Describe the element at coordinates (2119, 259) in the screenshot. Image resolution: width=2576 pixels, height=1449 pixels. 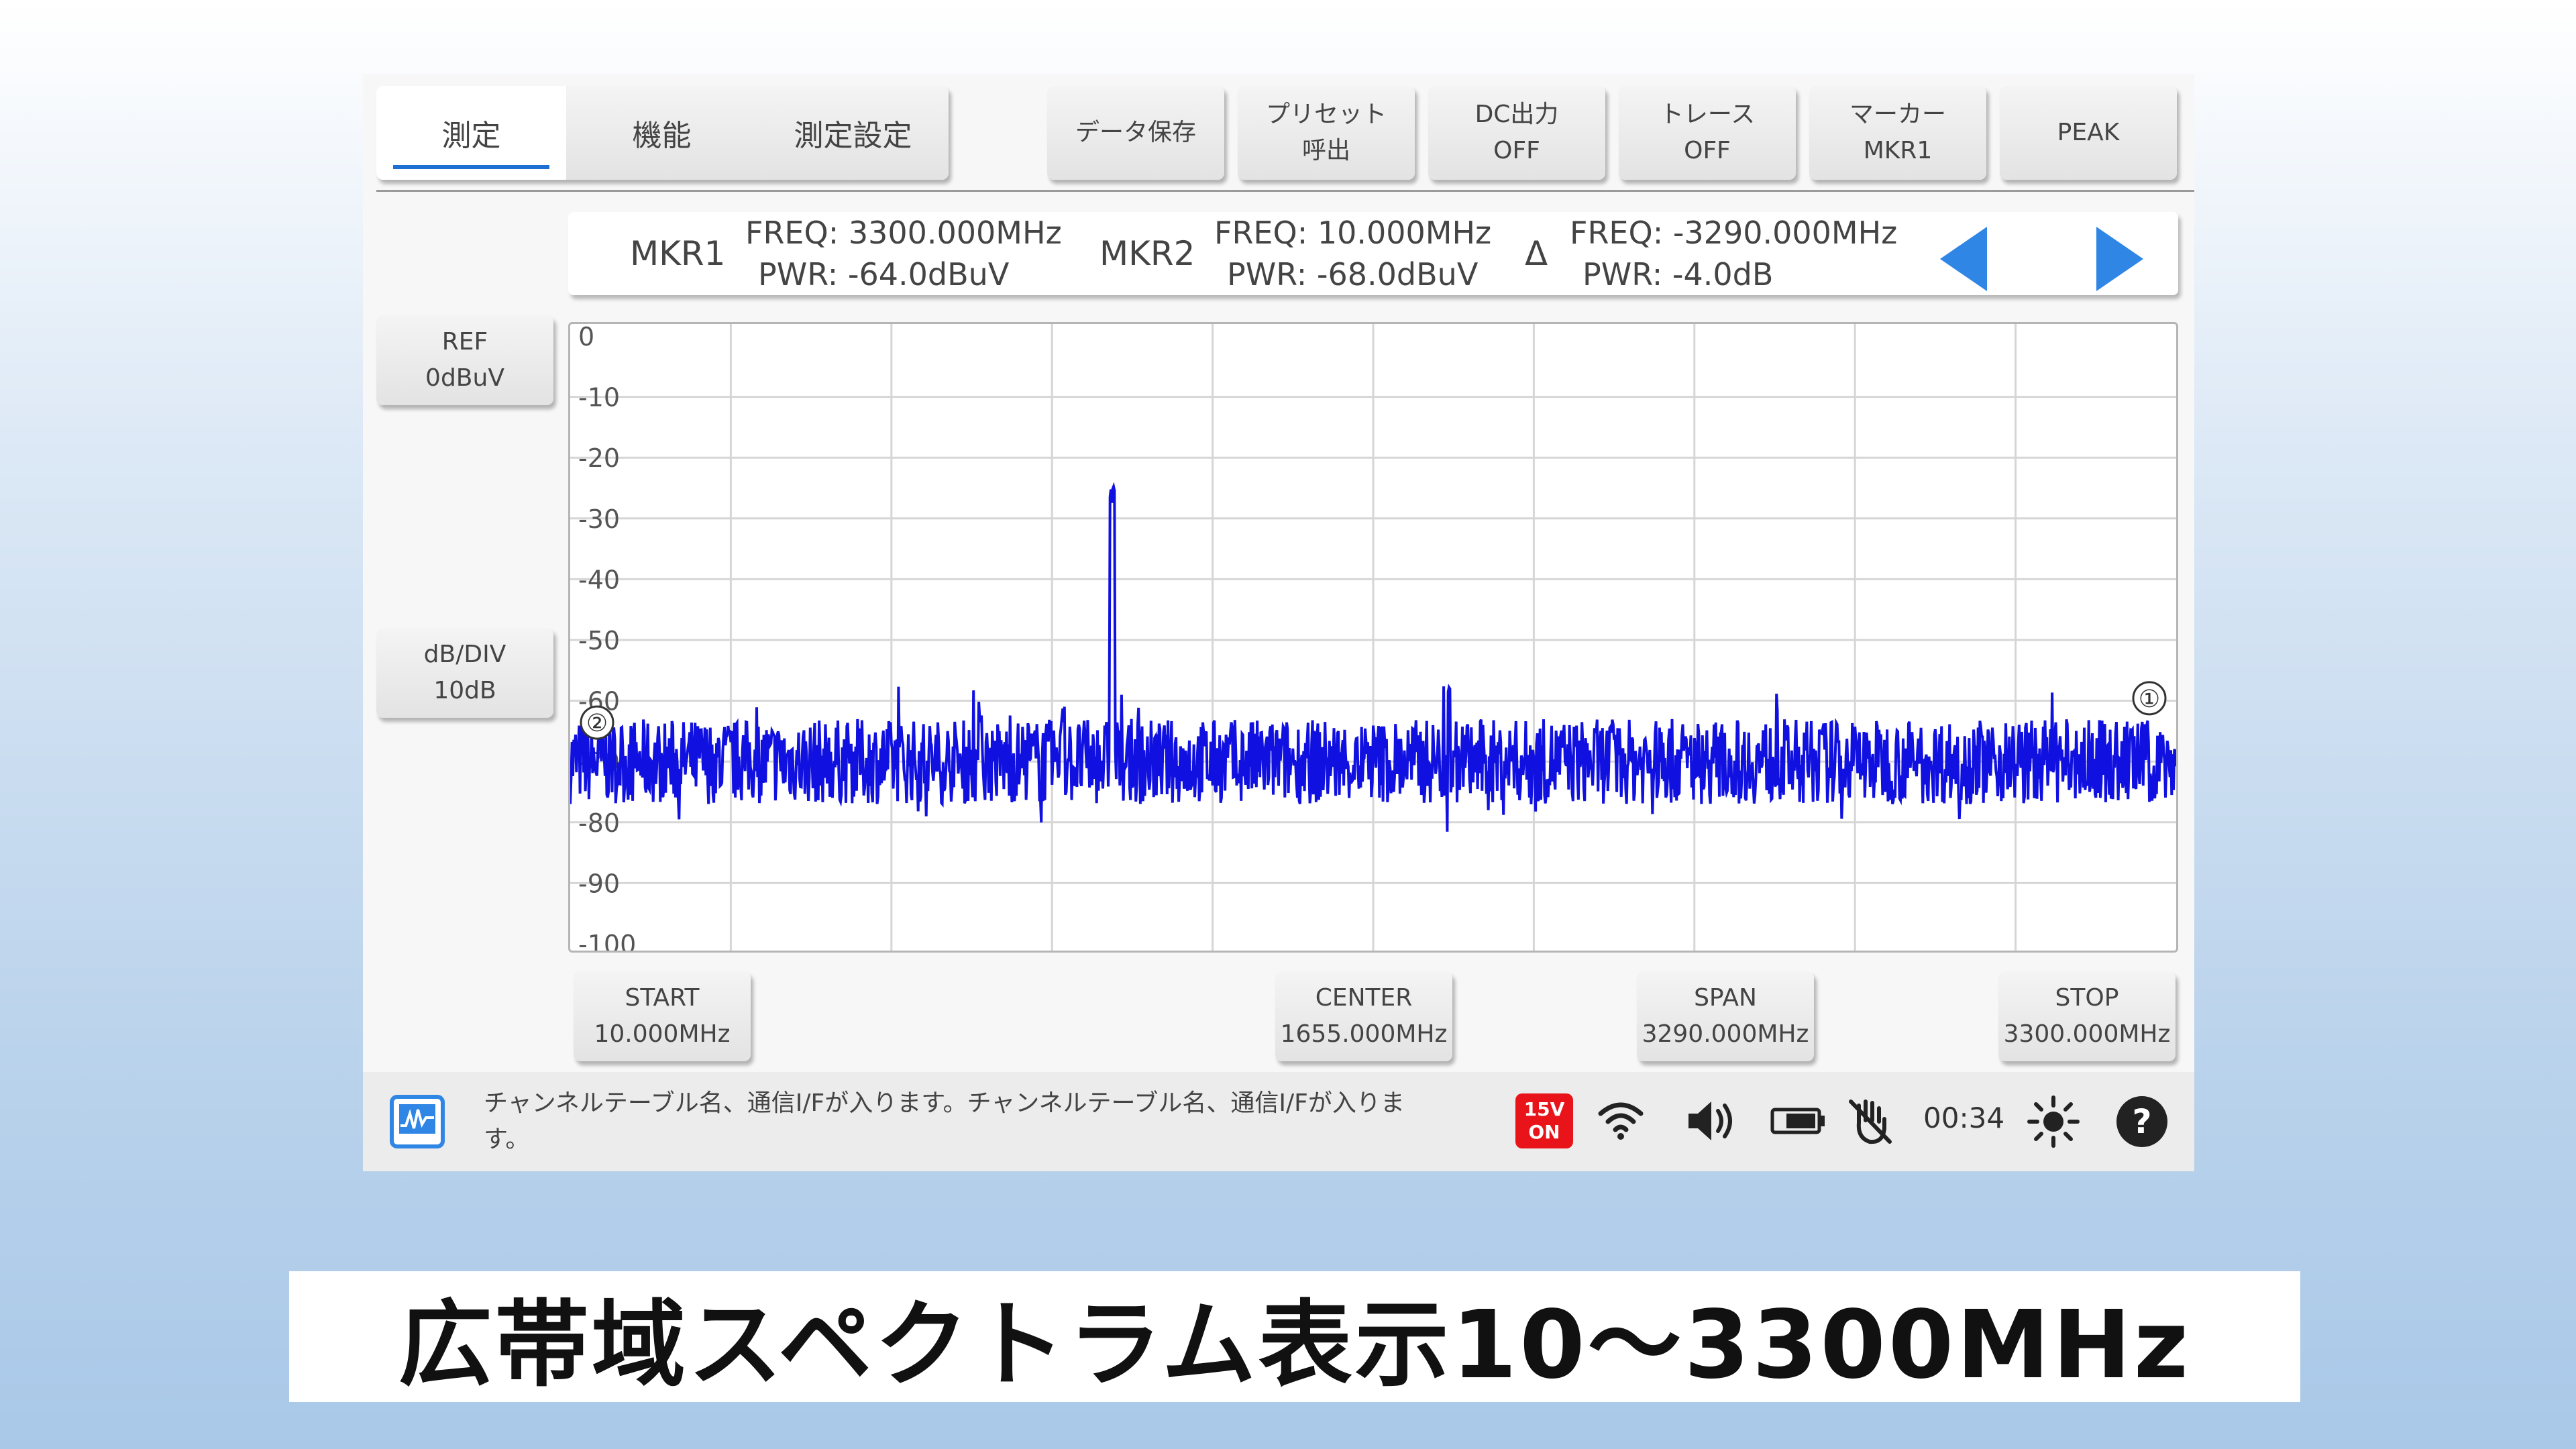
I see `next-marker-arrow-icon` at that location.